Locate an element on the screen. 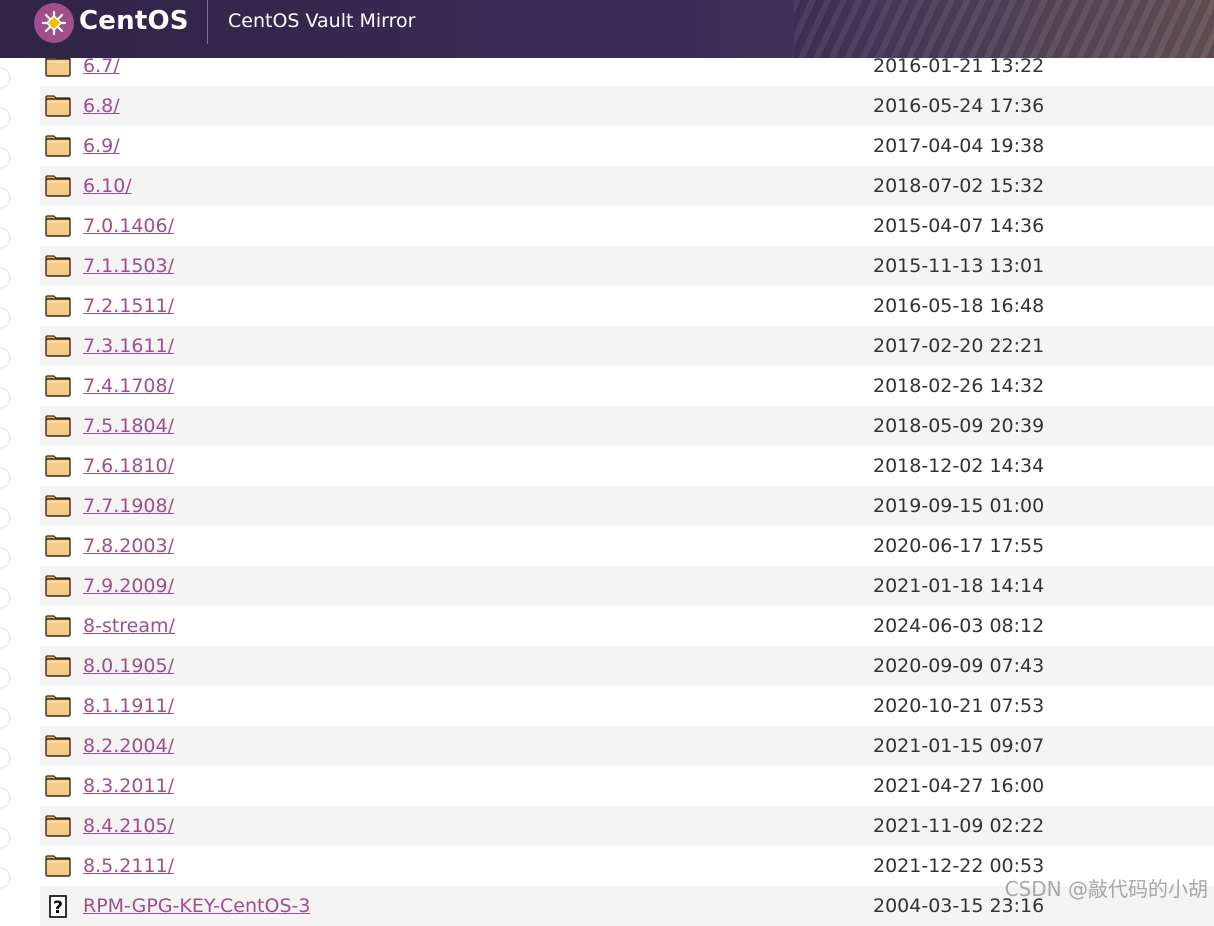 This screenshot has height=926, width=1214. entry-link: 7.1.1503/ is located at coordinates (128, 266).